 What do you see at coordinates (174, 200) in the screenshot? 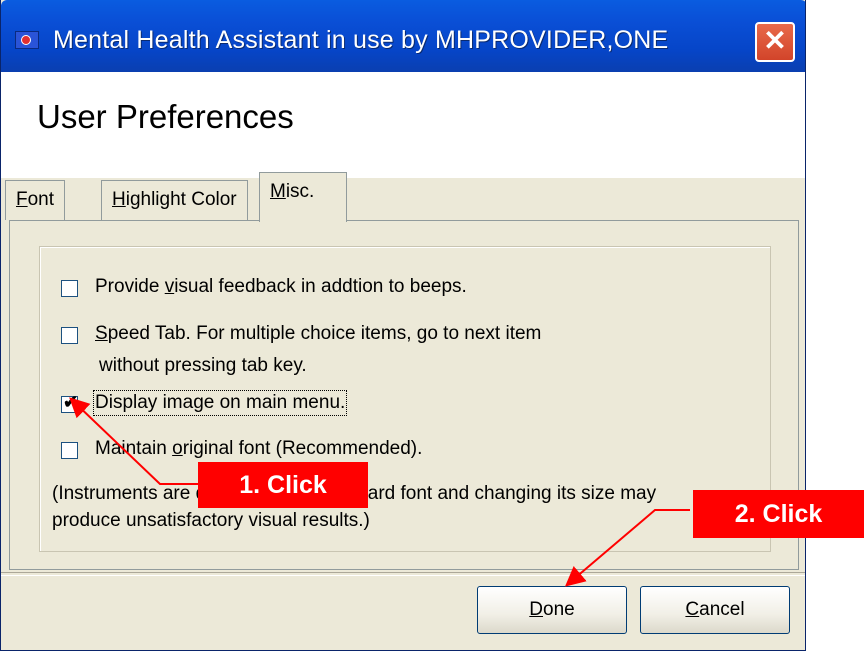
I see `tab-highlight-color: Highlight Color` at bounding box center [174, 200].